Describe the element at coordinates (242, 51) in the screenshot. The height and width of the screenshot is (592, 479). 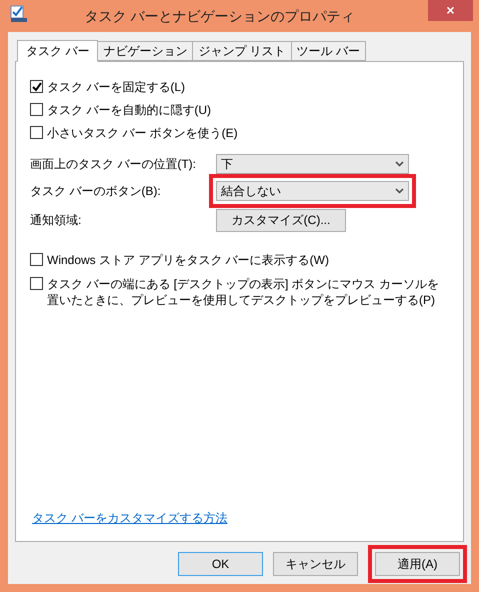
I see `tab: ジャンプ リスト` at that location.